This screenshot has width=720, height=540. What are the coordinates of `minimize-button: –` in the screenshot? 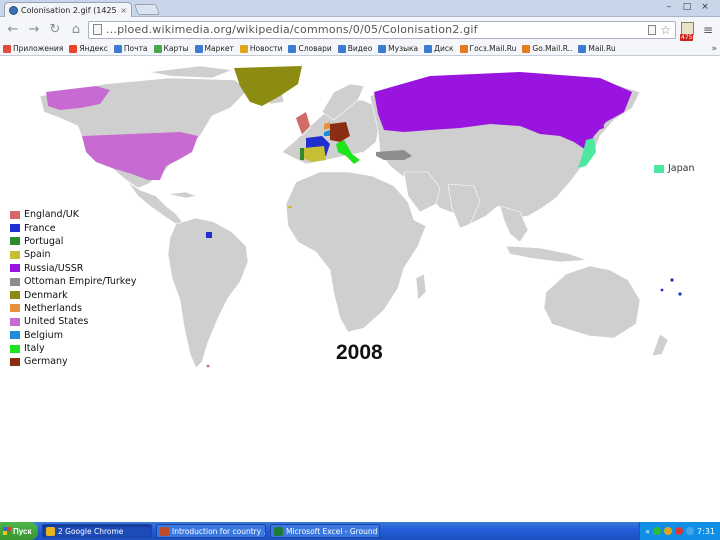 It's located at (669, 7).